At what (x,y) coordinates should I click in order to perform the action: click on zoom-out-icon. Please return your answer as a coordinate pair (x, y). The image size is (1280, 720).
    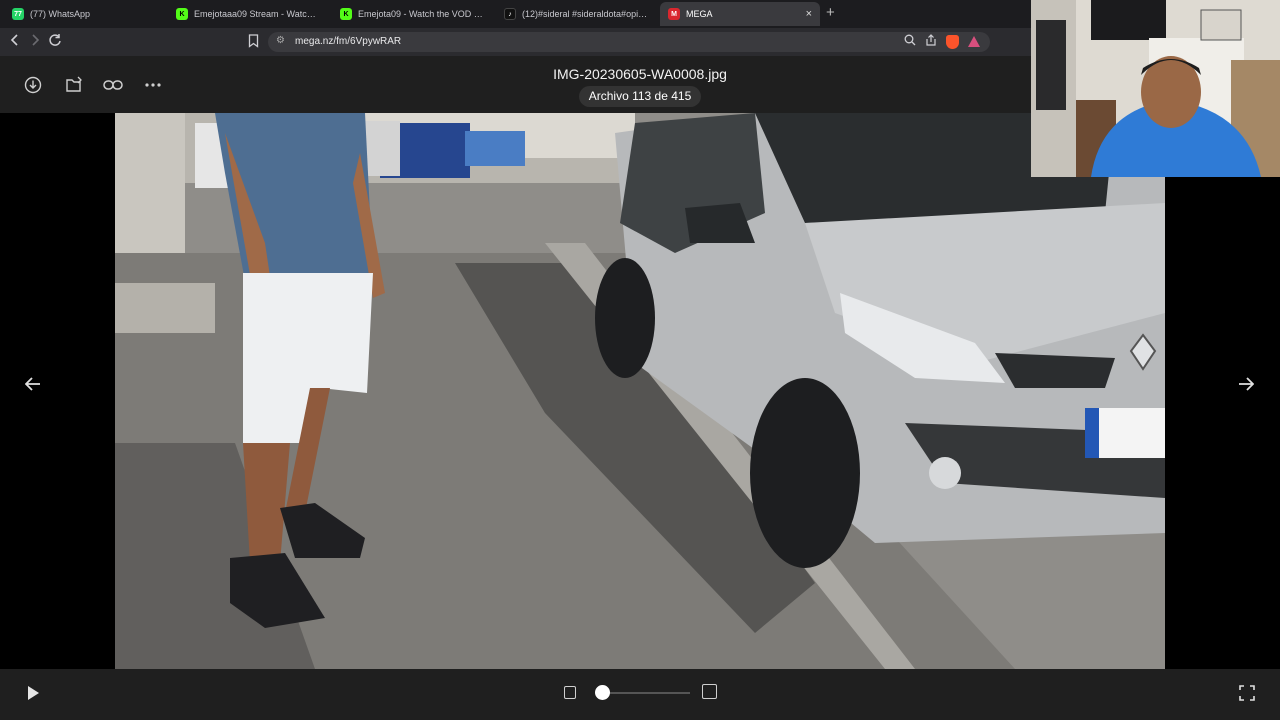
    Looking at the image, I should click on (570, 692).